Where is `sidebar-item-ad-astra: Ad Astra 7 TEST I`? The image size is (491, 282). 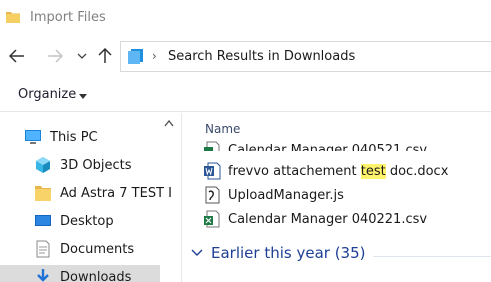
sidebar-item-ad-astra: Ad Astra 7 TEST I is located at coordinates (103, 193).